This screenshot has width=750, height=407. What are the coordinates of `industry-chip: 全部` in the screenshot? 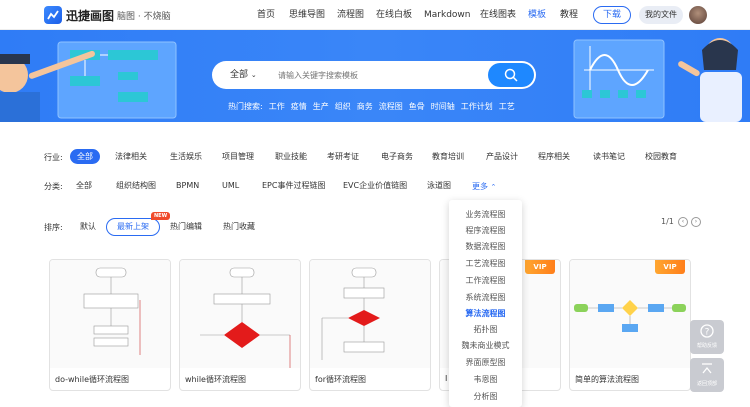 It's located at (85, 156).